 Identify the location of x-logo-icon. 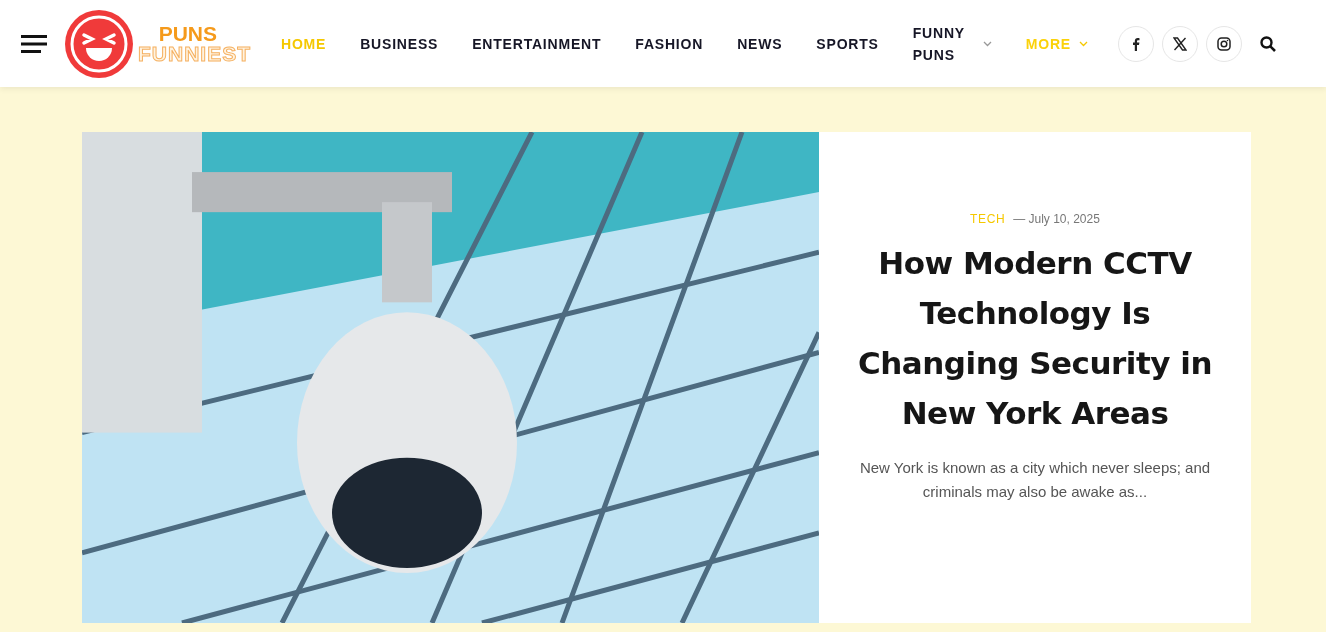
(1179, 43).